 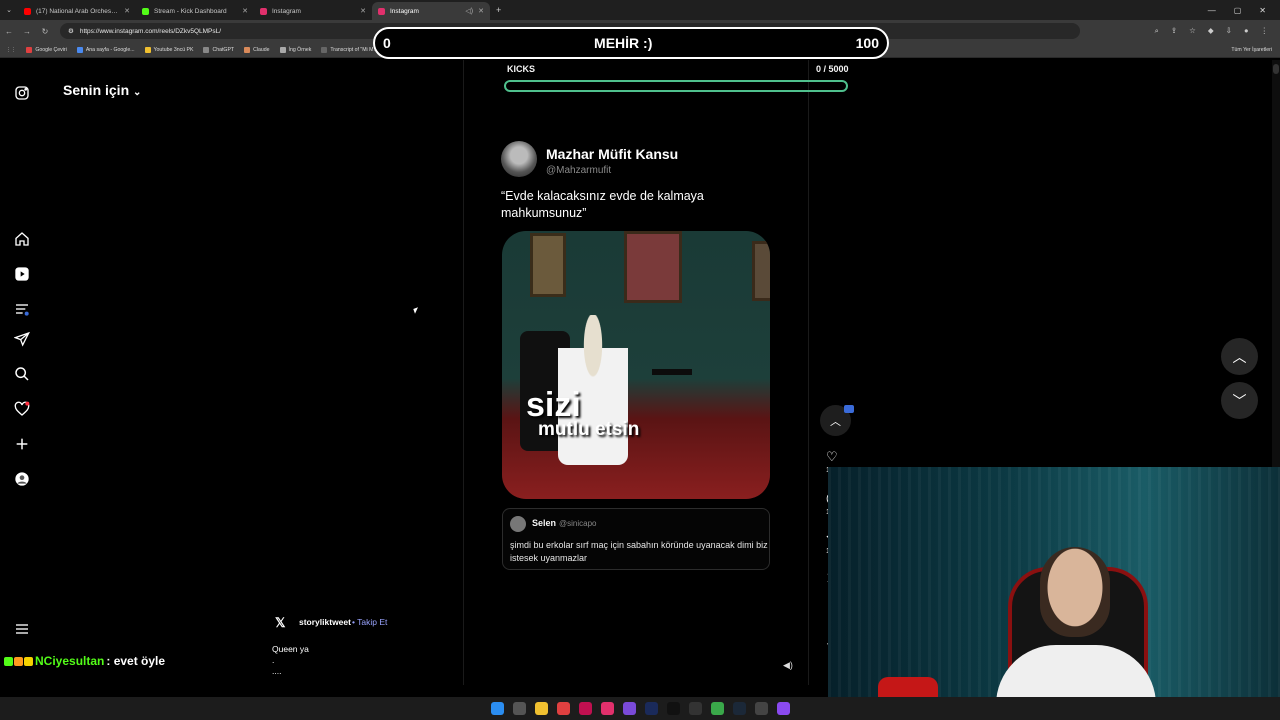 I want to click on browser-tab: Instagram ✕, so click(x=313, y=11).